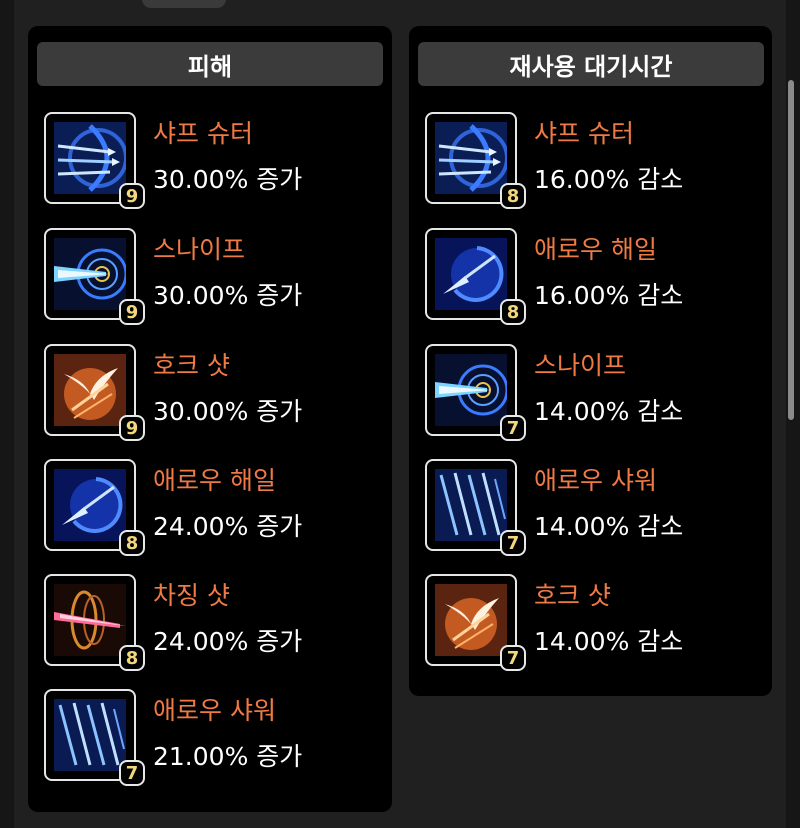 The width and height of the screenshot is (800, 828). What do you see at coordinates (209, 737) in the screenshot?
I see `damage-skill-row: 7 애로우 샤워 21.00% 증가` at bounding box center [209, 737].